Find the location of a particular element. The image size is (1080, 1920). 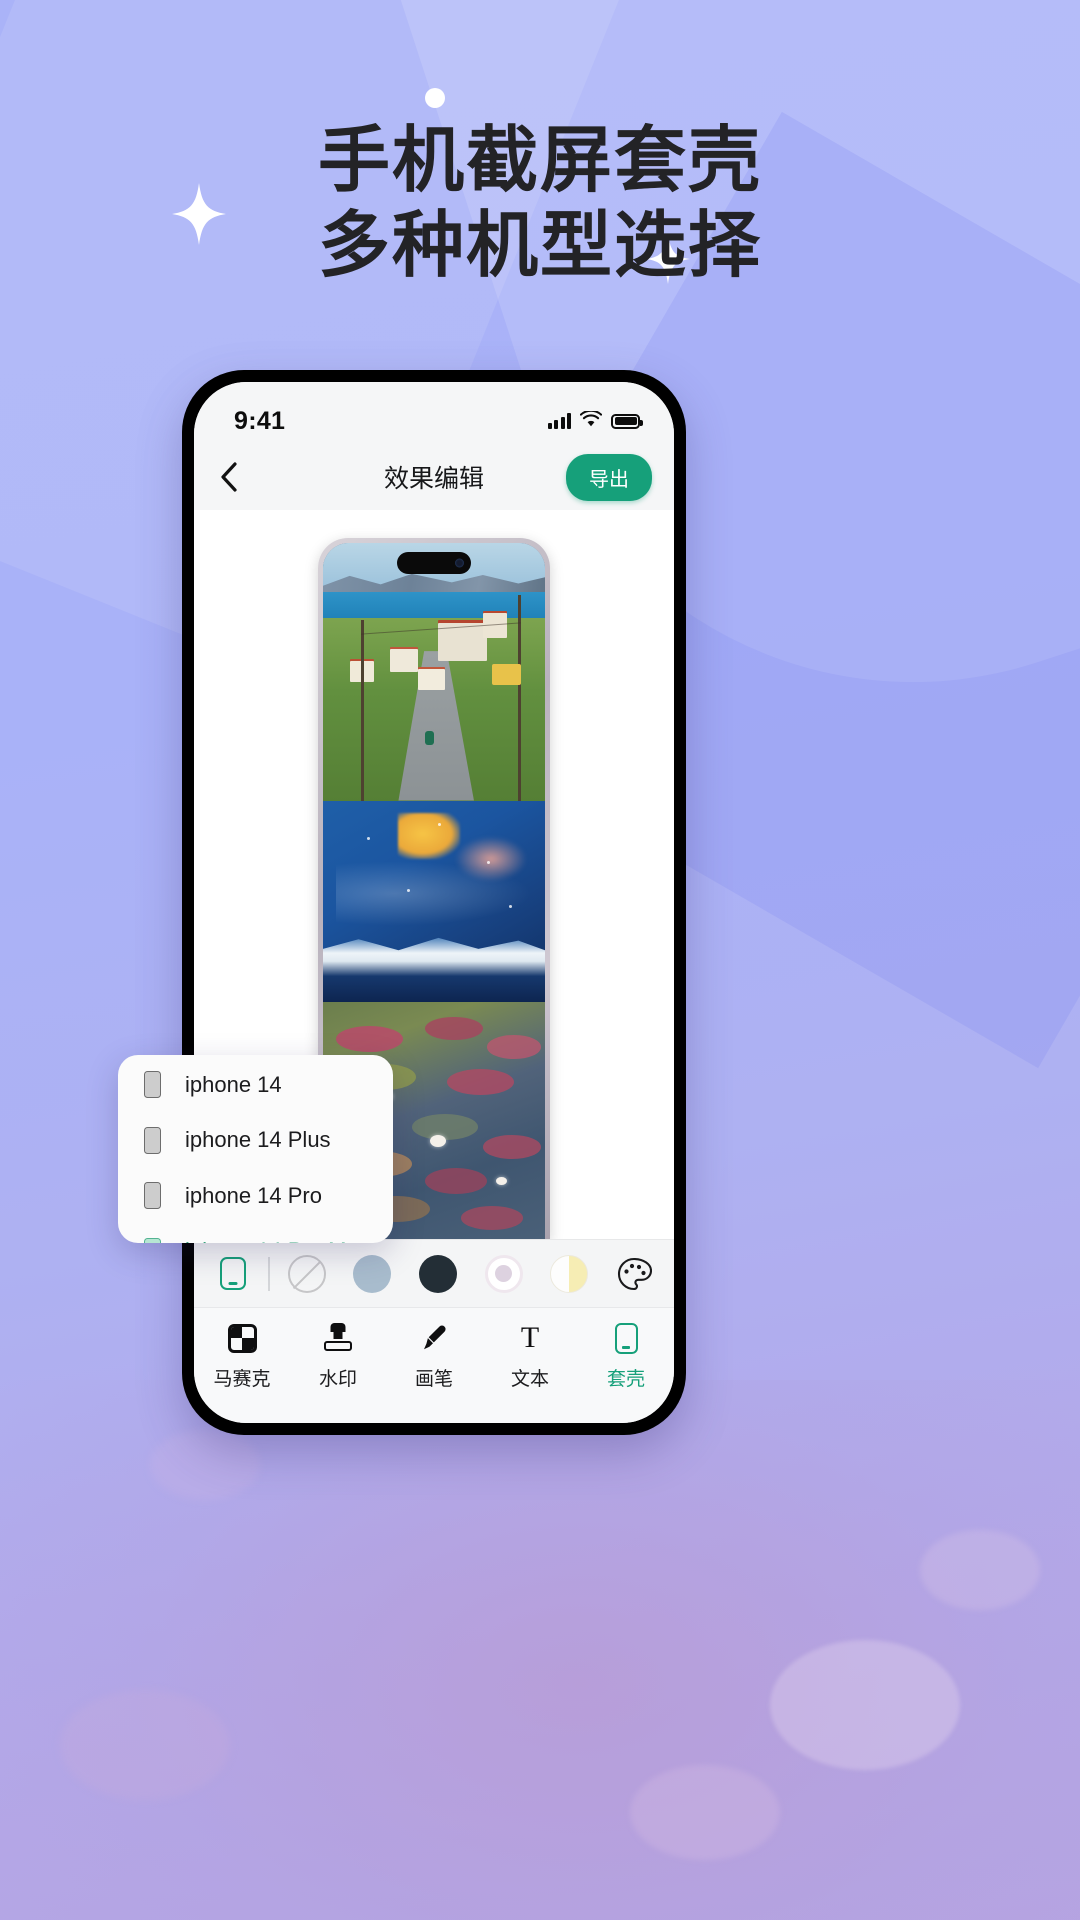

dropdown-item: iphone 14 Plus is located at coordinates (255, 1141).